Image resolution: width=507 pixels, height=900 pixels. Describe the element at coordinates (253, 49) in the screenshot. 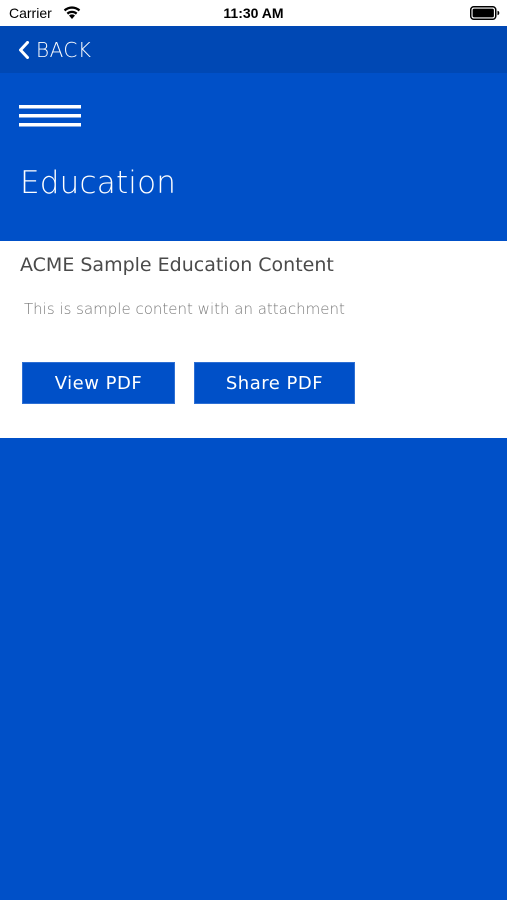

I see `navigation-bar: BACK` at that location.